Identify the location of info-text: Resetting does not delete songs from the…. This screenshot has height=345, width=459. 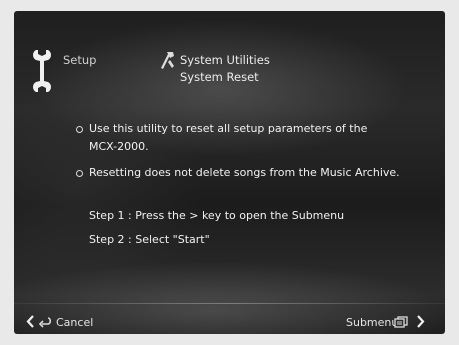
(244, 172).